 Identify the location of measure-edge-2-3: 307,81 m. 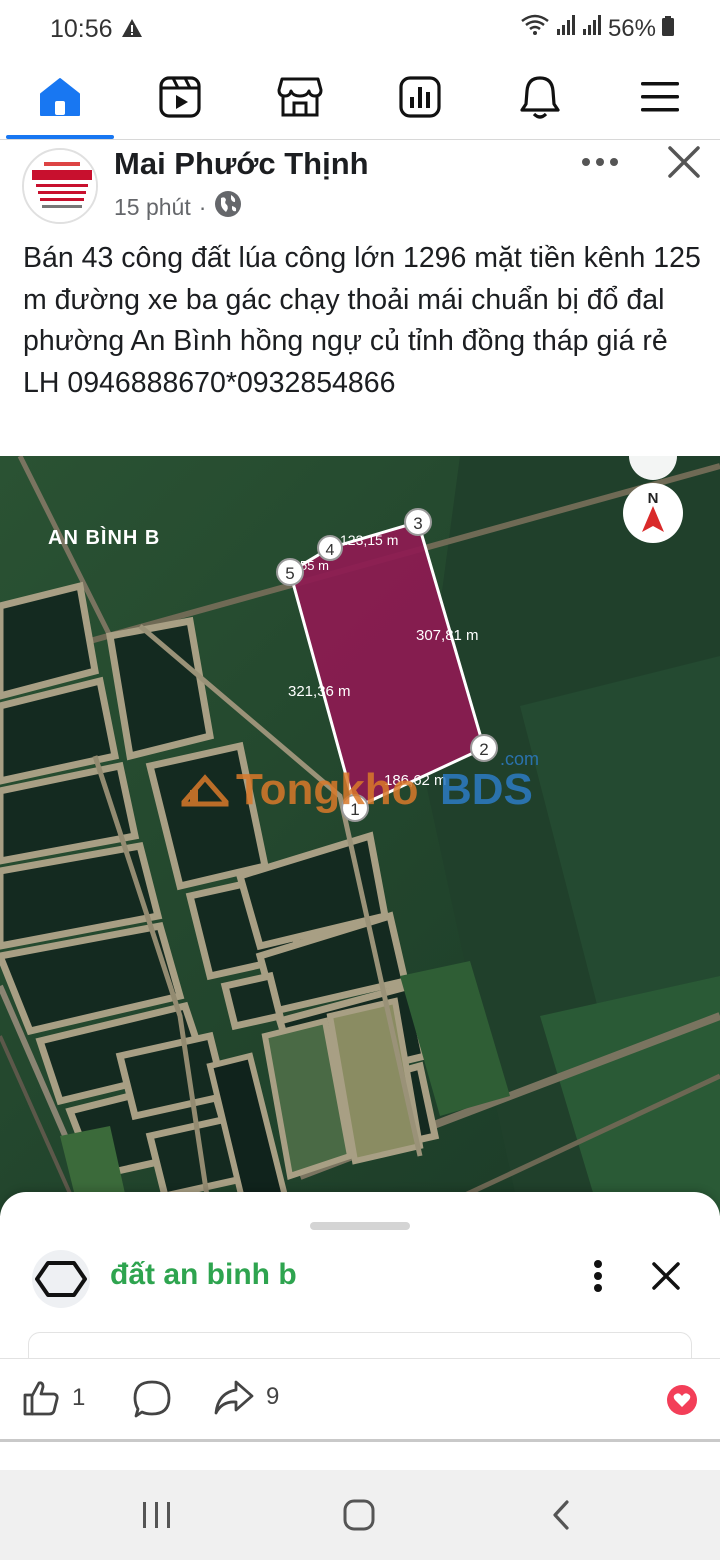
(447, 635).